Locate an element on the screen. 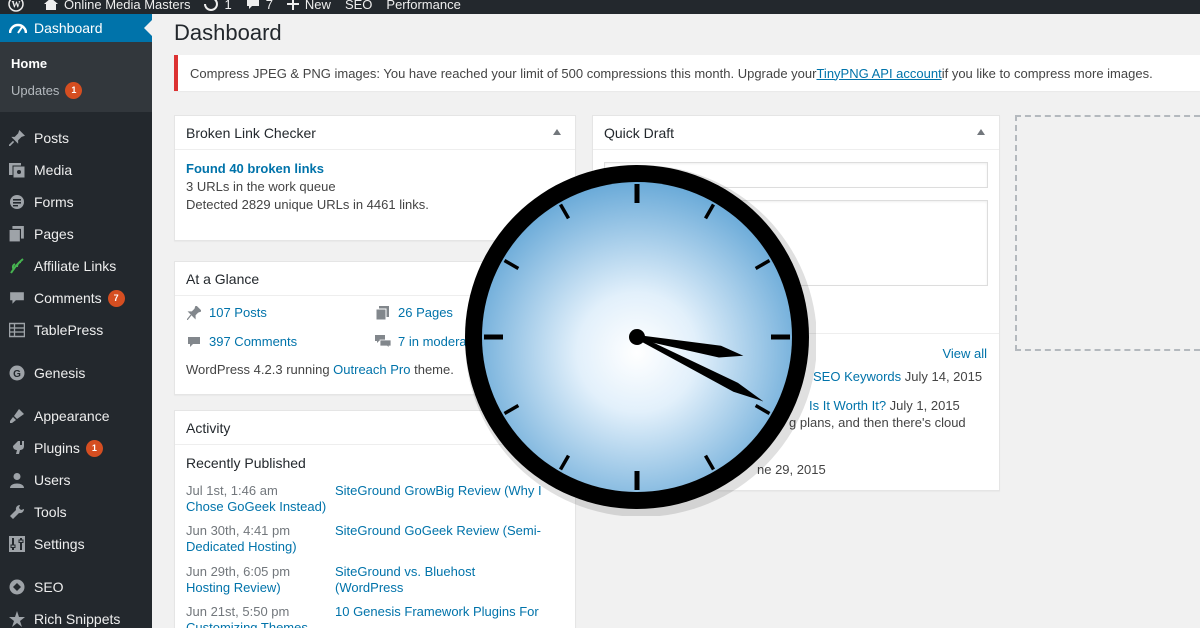 The width and height of the screenshot is (1200, 628). wordpress-logo-icon: W is located at coordinates (19, 6).